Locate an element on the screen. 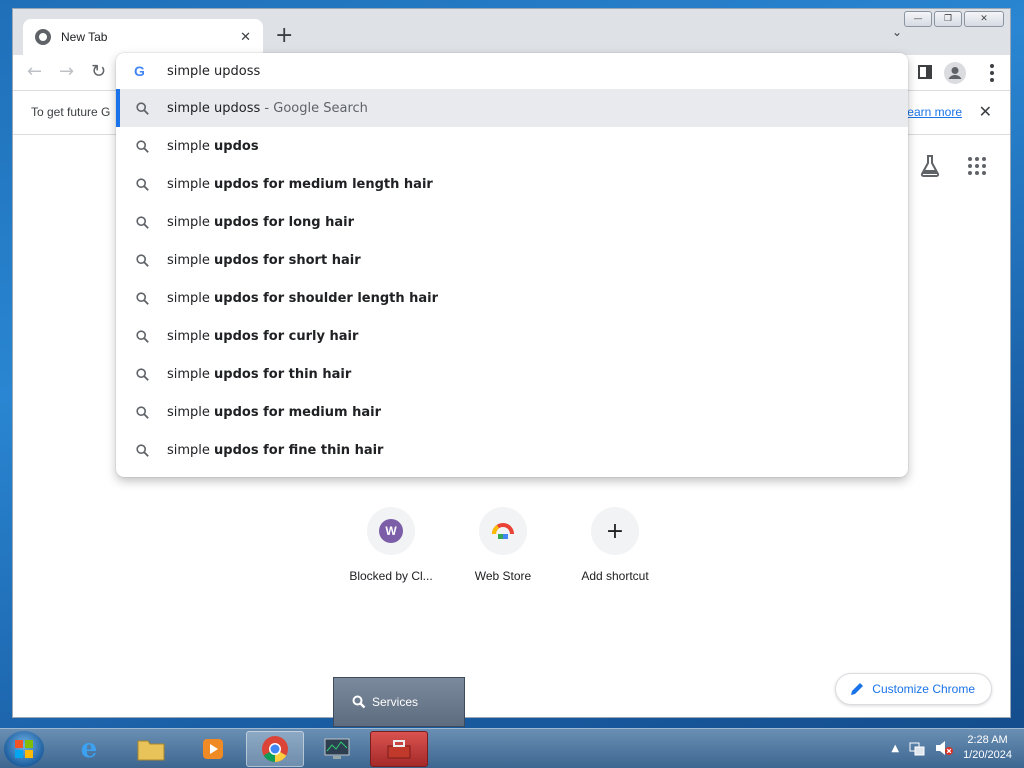 This screenshot has width=1024, height=768. tab-new-tab: New Tab ✕ is located at coordinates (143, 37).